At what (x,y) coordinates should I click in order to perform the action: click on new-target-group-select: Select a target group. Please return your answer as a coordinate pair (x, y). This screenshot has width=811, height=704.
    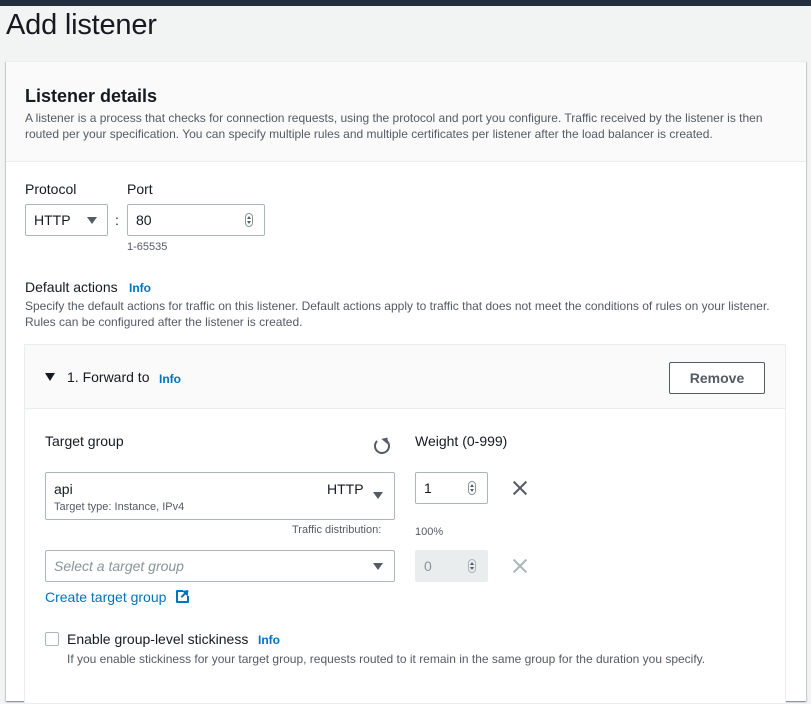
    Looking at the image, I should click on (220, 566).